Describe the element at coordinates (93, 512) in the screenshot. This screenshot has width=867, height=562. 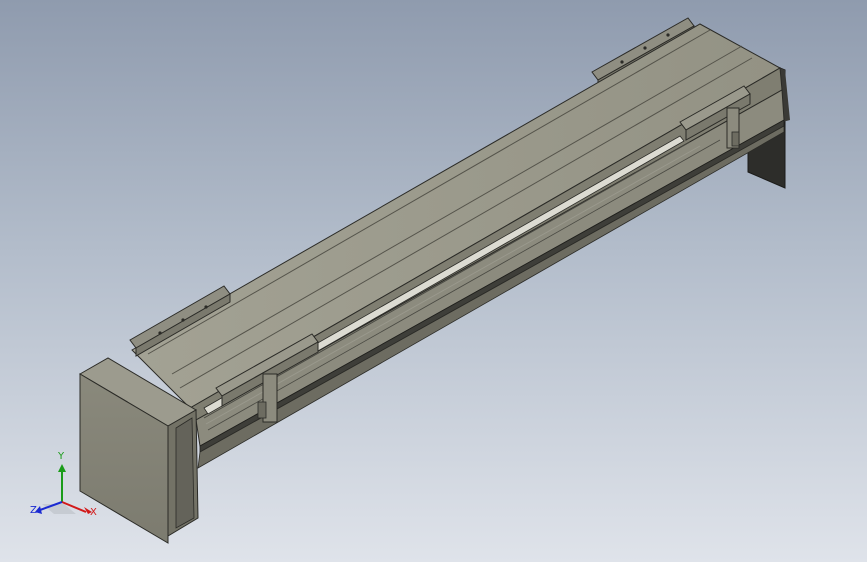
I see `x-axis-label: X` at that location.